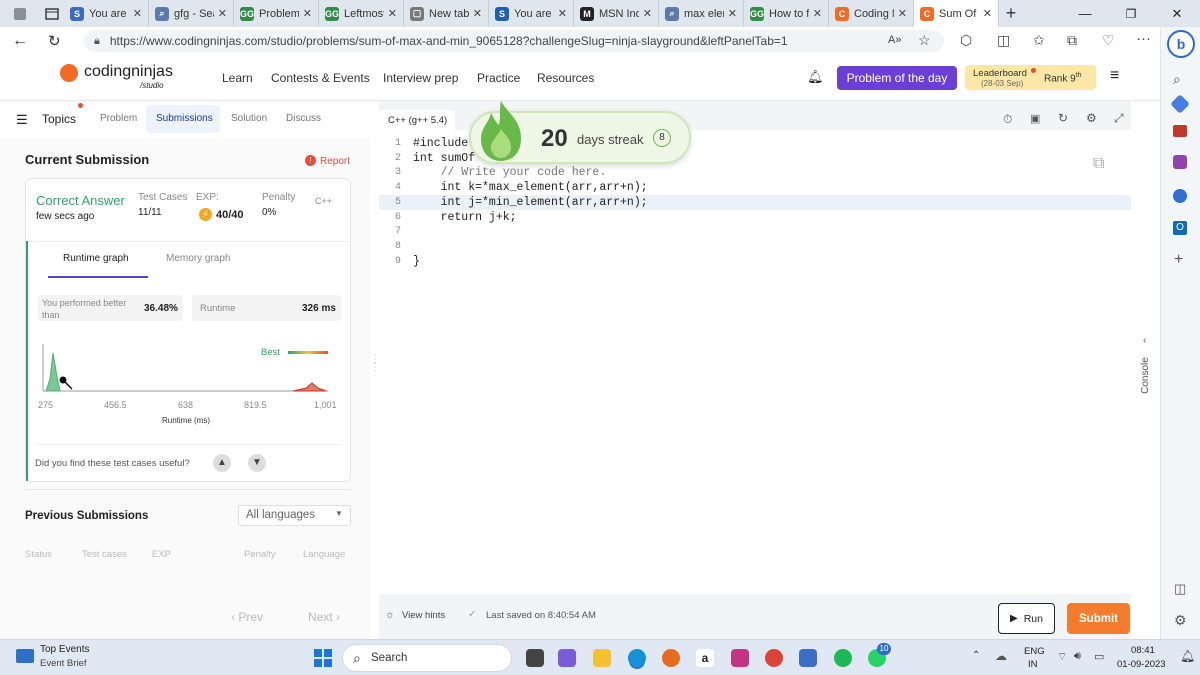 The height and width of the screenshot is (675, 1200). I want to click on run-button: ▶ Run, so click(1026, 618).